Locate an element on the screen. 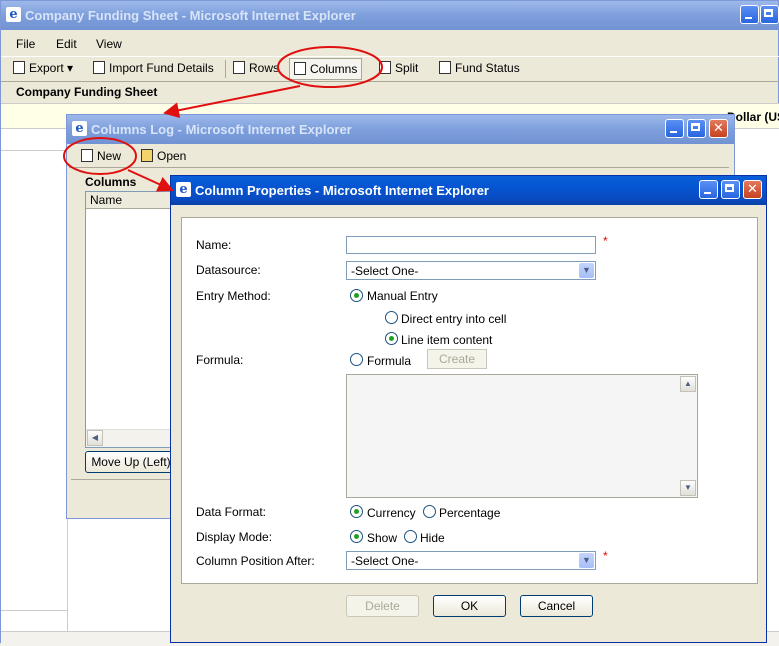 The image size is (779, 646). export-icon is located at coordinates (19, 67).